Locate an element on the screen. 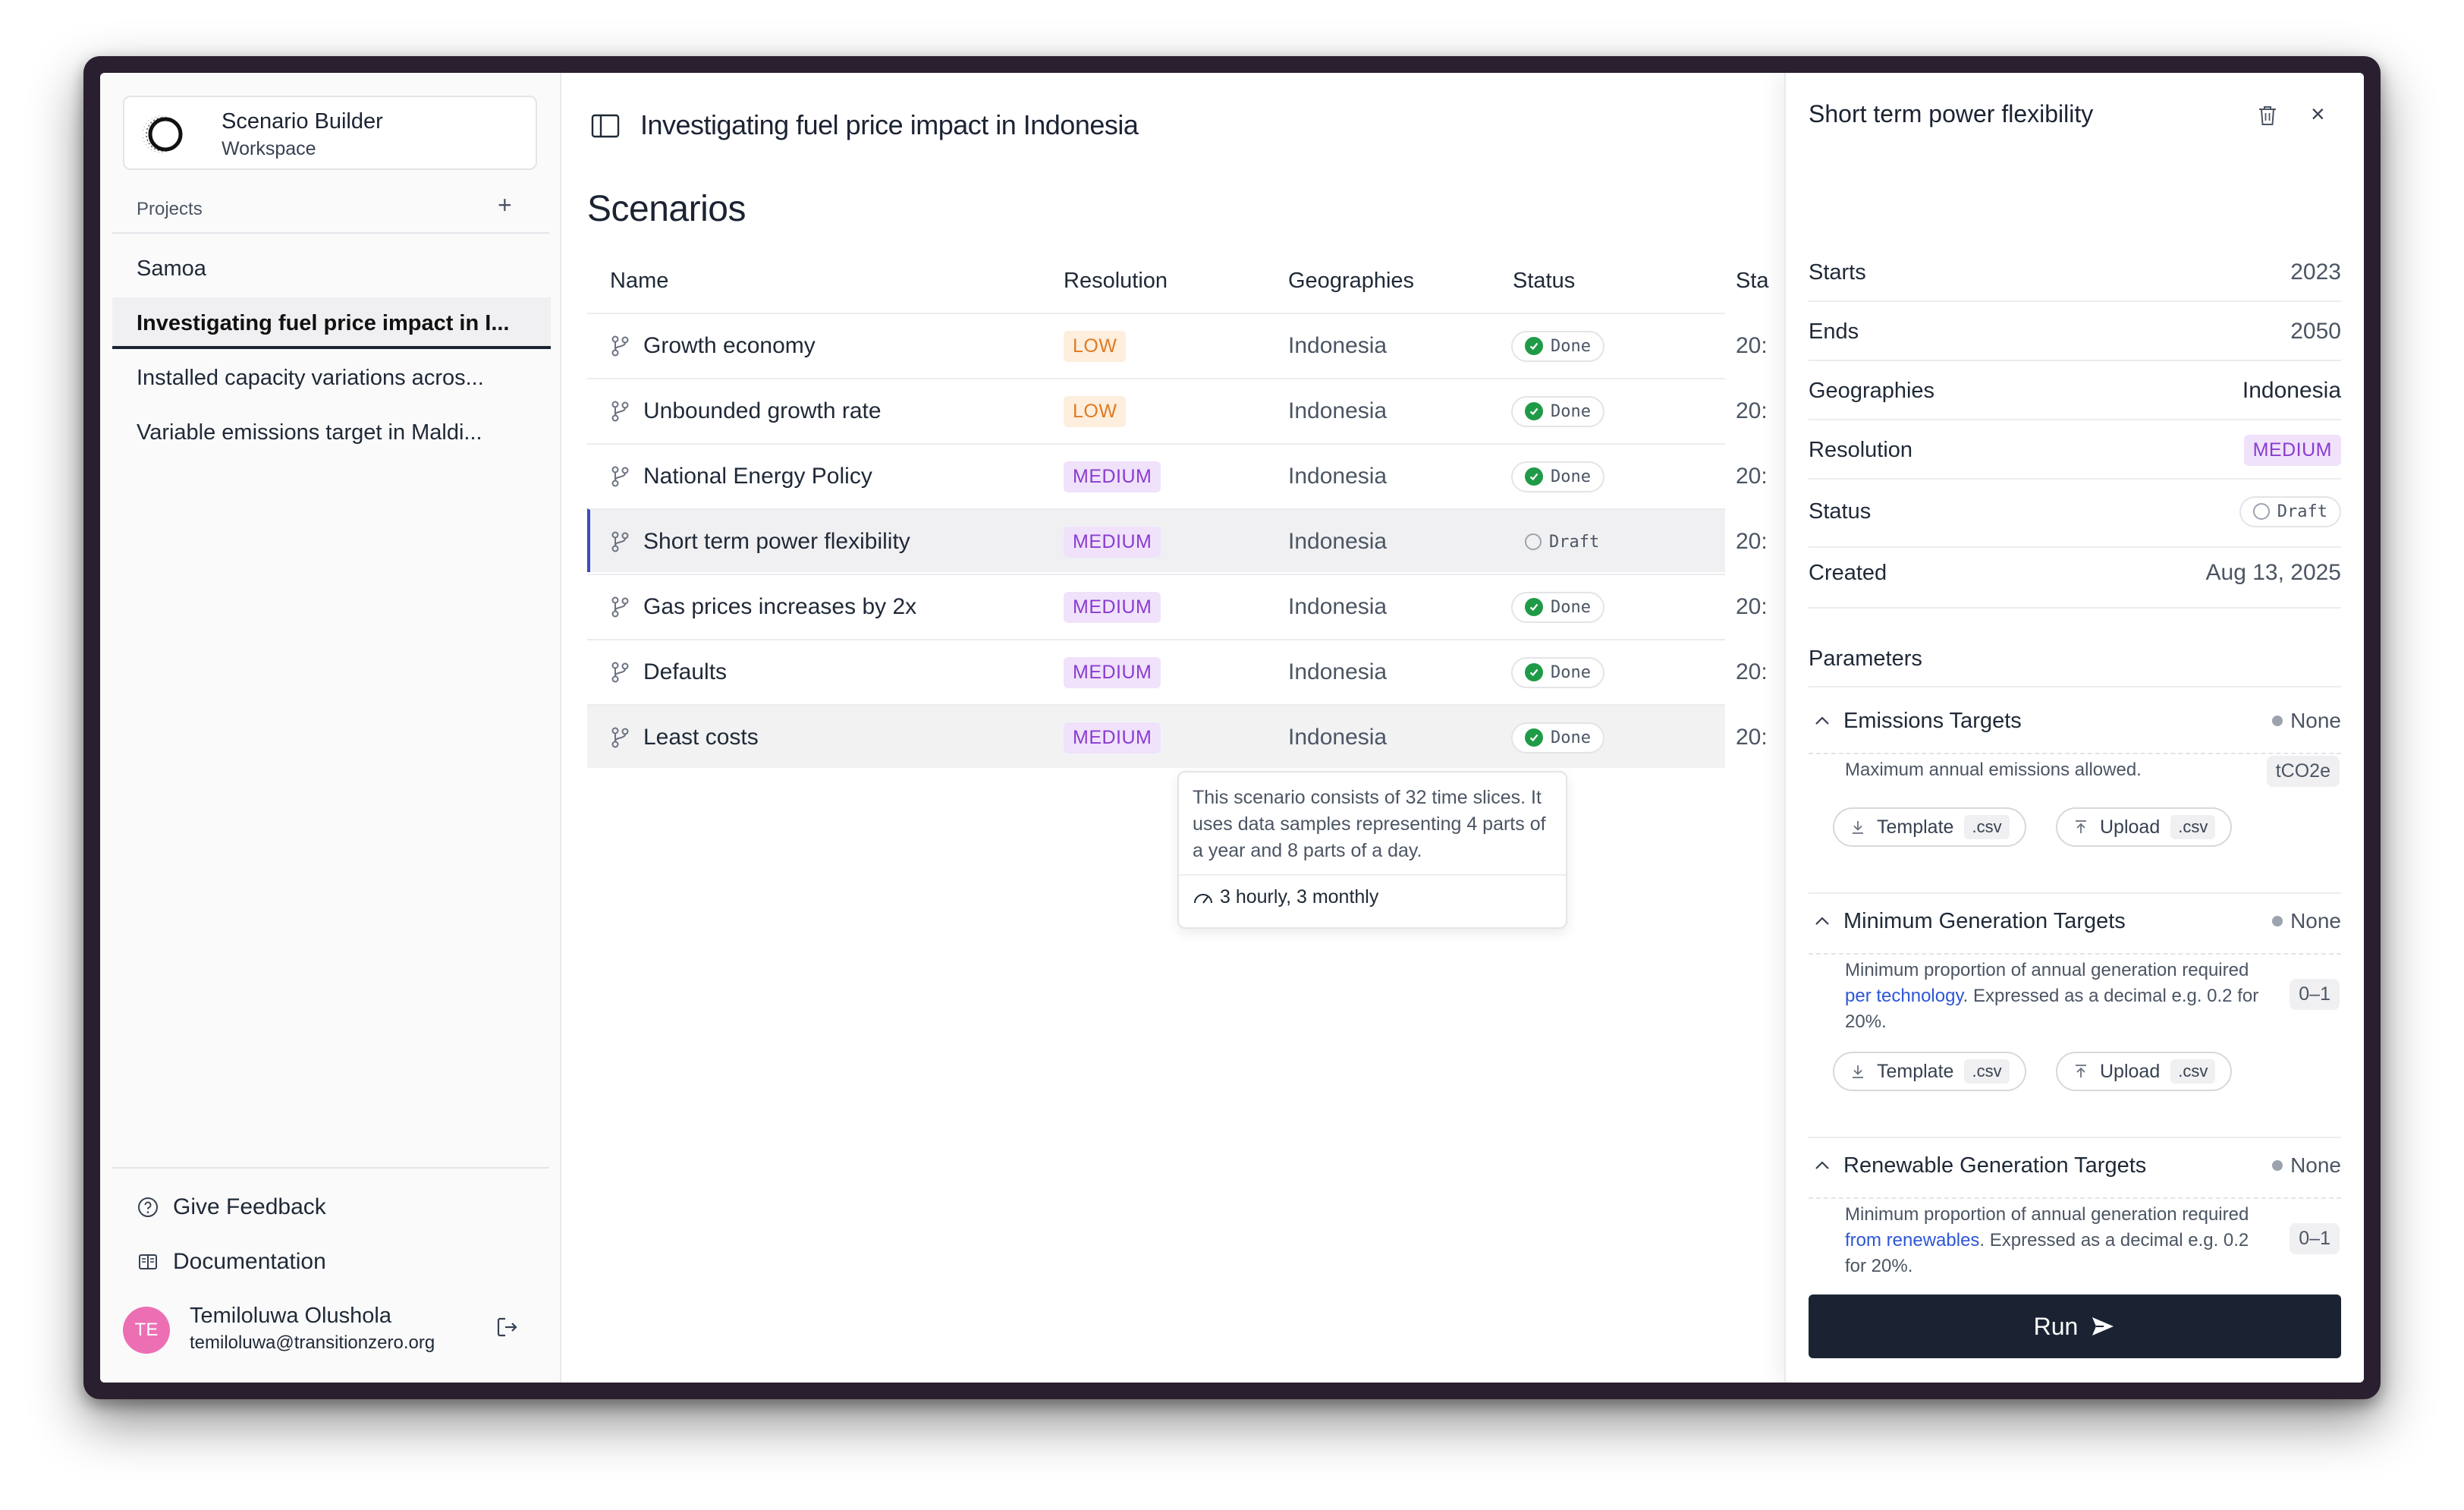 The height and width of the screenshot is (1510, 2464). run-button: Run is located at coordinates (2075, 1326).